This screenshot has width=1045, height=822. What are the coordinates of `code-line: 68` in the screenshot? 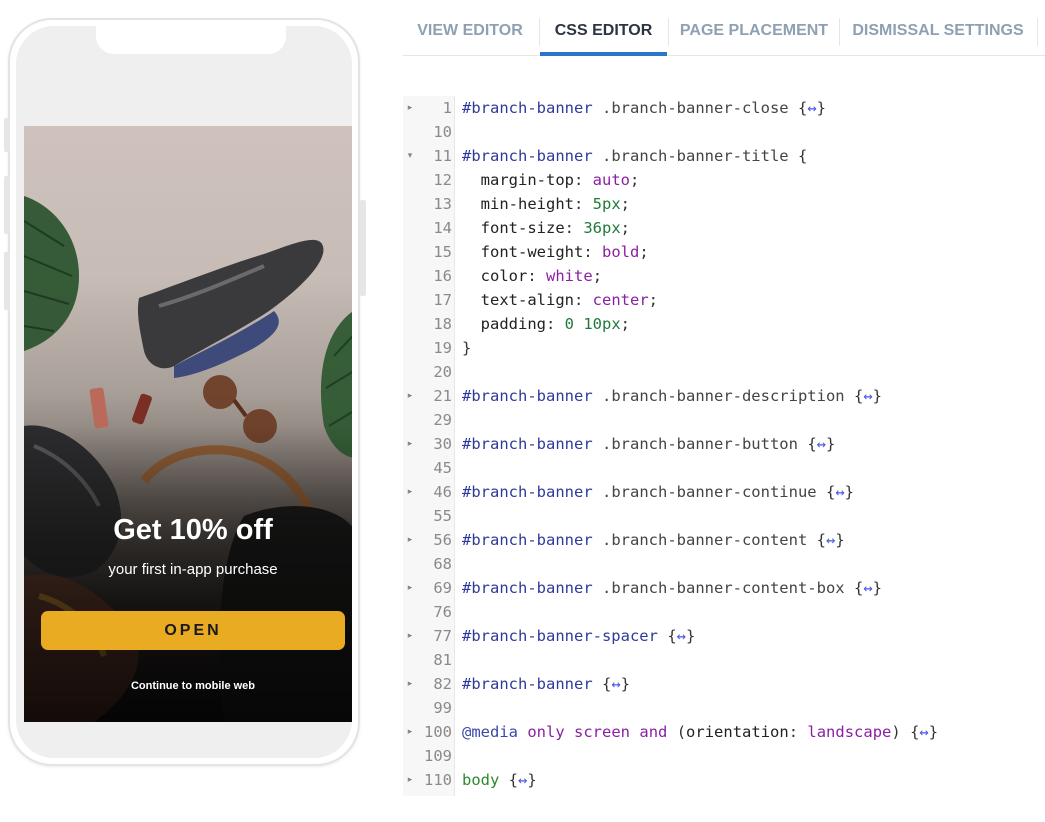 It's located at (724, 564).